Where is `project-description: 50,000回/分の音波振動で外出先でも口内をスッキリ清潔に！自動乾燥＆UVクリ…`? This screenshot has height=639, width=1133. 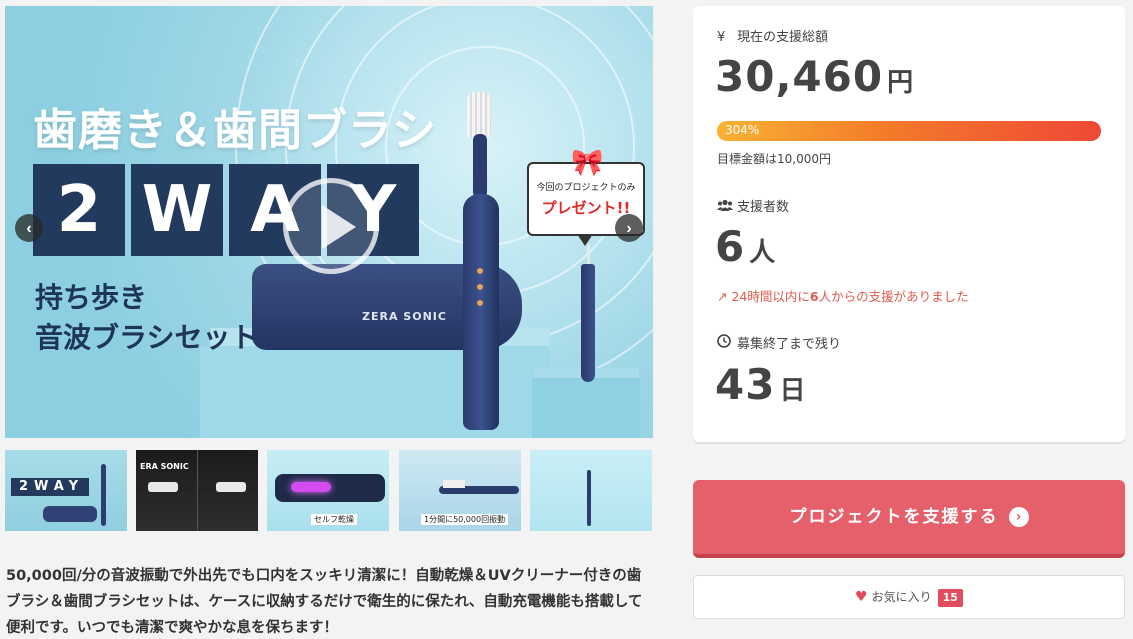 project-description: 50,000回/分の音波振動で外出先でも口内をスッキリ清潔に！自動乾燥＆UVクリ… is located at coordinates (324, 602).